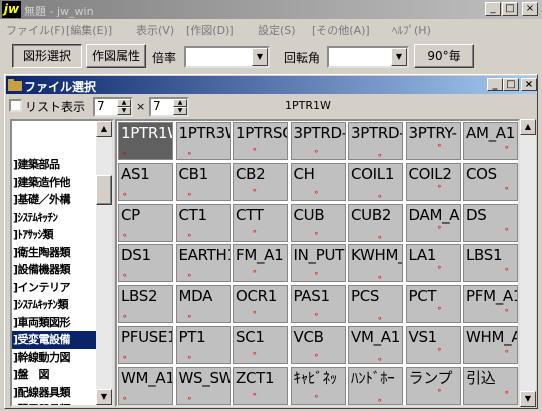 This screenshot has height=411, width=542. I want to click on category-item: ]基礎／外構, so click(55, 200).